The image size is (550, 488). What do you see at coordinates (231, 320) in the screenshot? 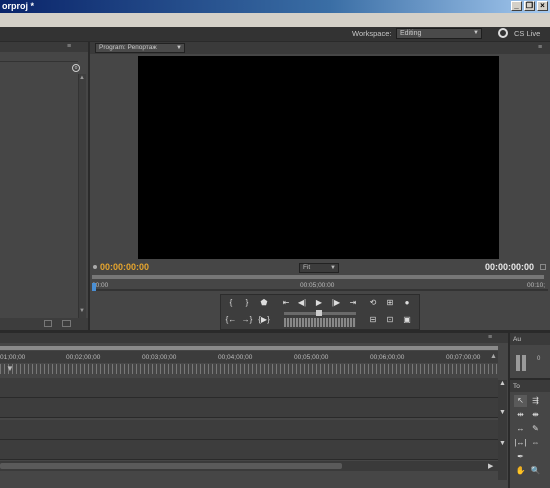
I see `go-to-prev-edit-icon: {←` at bounding box center [231, 320].